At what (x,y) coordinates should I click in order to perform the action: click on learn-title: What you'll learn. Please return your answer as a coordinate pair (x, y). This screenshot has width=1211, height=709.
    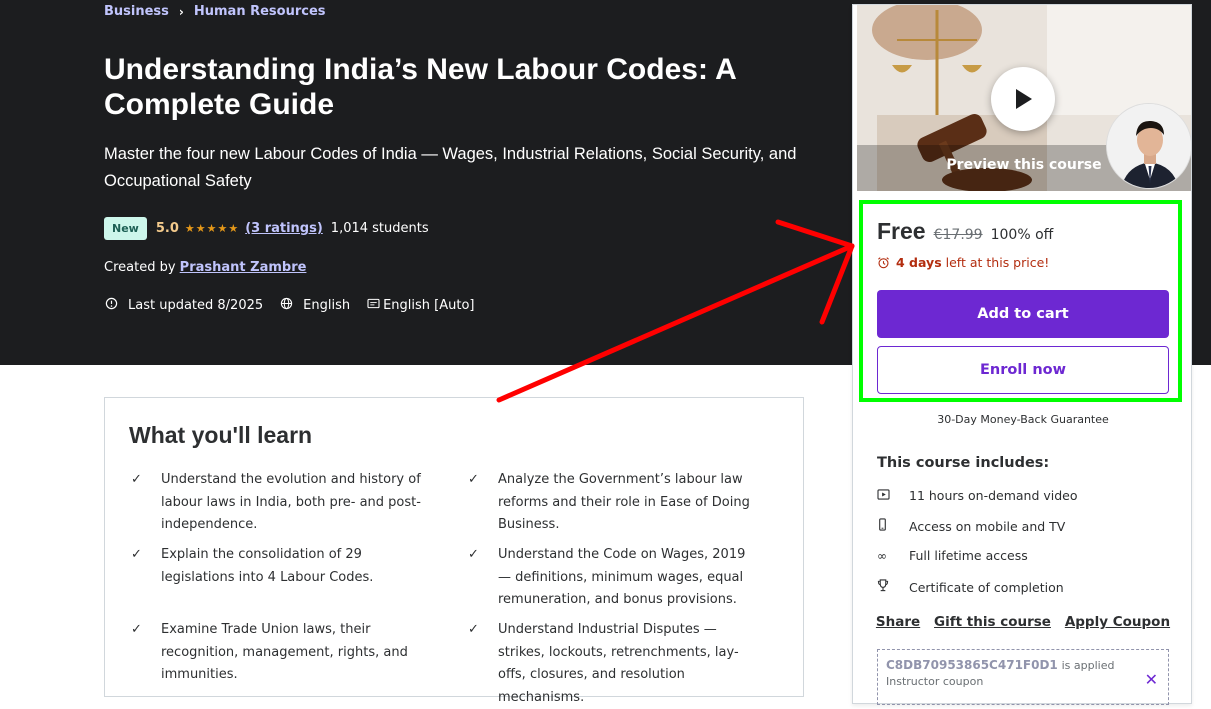
    Looking at the image, I should click on (221, 435).